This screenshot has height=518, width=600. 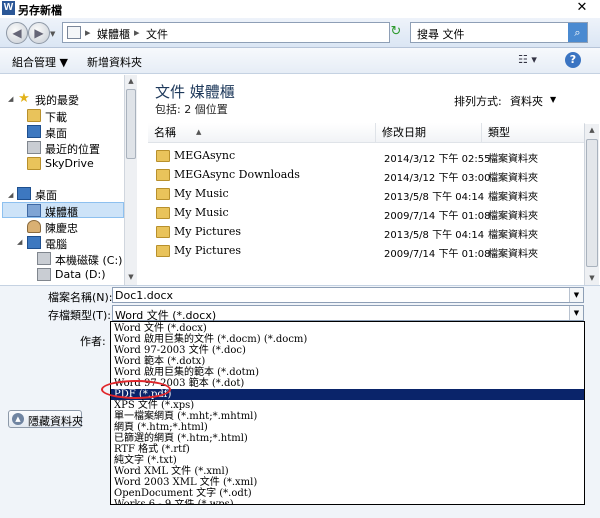 I want to click on filetype-option: Word 97-2003 文件 (*.doc), so click(x=347, y=350).